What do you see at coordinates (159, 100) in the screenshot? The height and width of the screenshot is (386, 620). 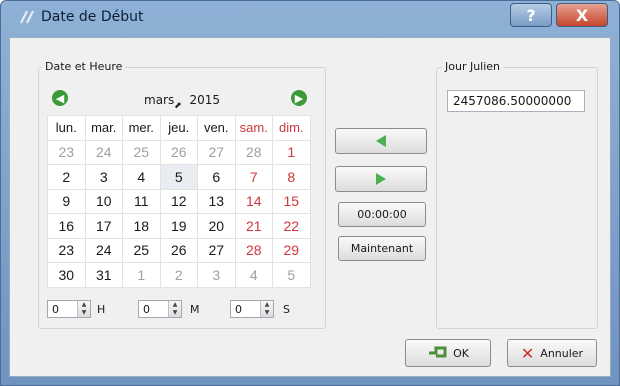 I see `month-label: mars` at bounding box center [159, 100].